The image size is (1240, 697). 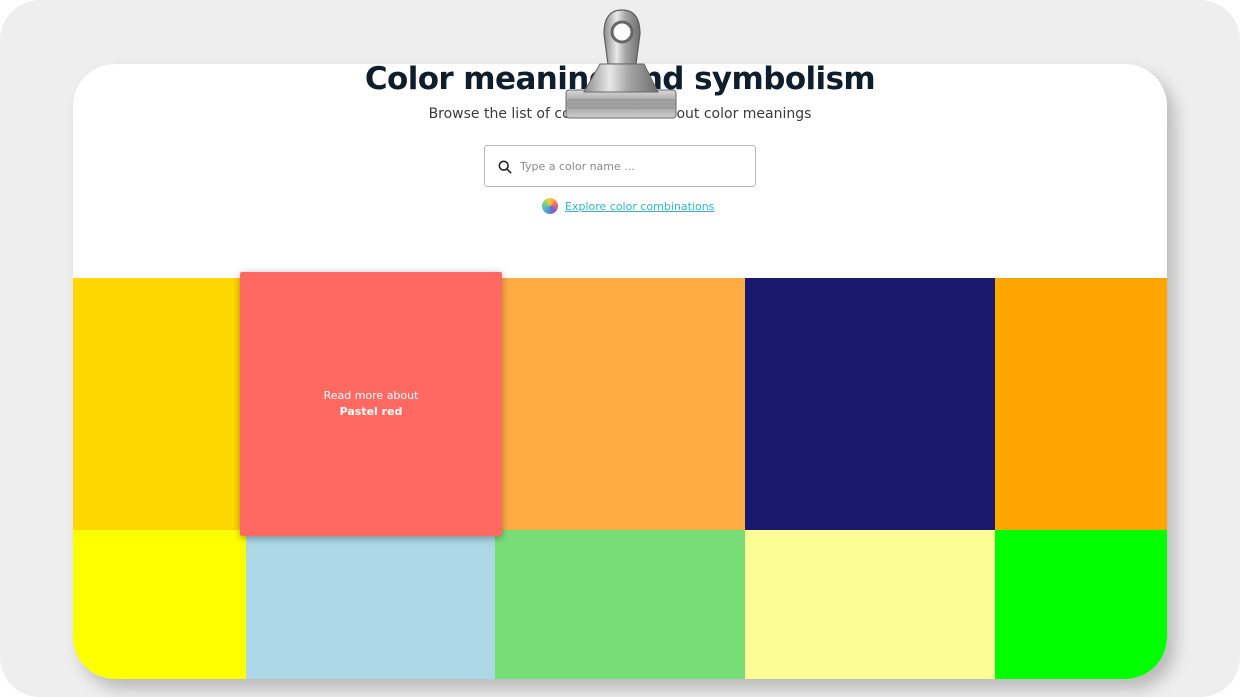 I want to click on color-tile-gold, so click(x=159, y=404).